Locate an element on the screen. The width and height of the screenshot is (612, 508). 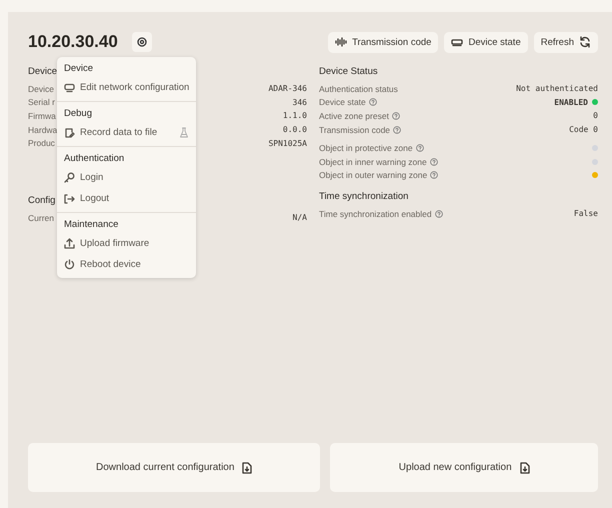
field-value: 1.1.0 is located at coordinates (294, 115).